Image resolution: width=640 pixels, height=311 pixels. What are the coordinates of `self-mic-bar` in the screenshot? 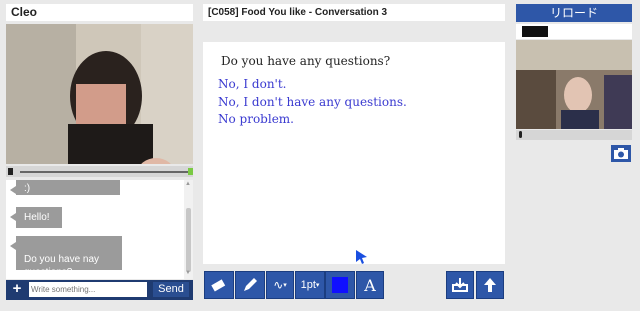 It's located at (574, 135).